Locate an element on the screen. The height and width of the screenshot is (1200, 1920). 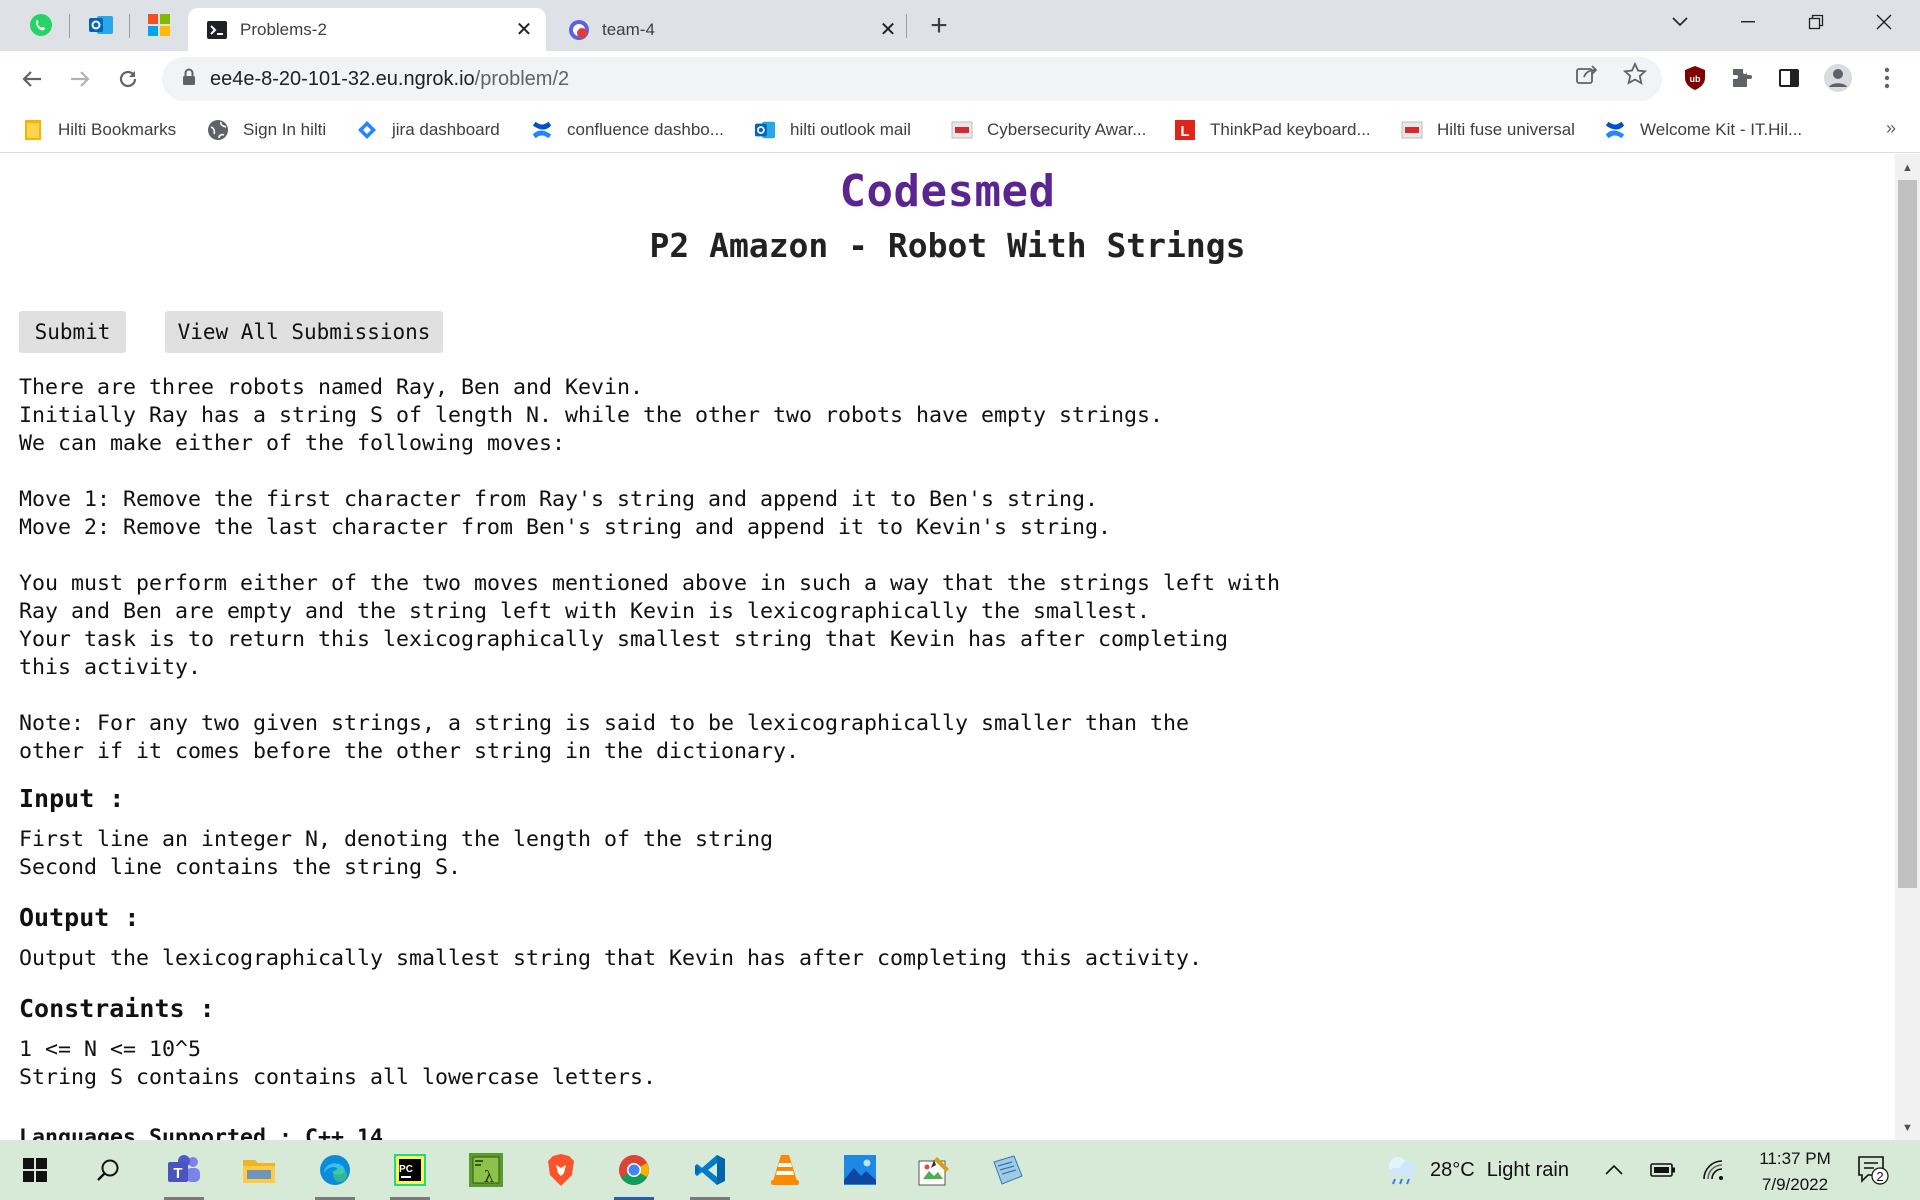
scrollbar-thumb is located at coordinates (1907, 534).